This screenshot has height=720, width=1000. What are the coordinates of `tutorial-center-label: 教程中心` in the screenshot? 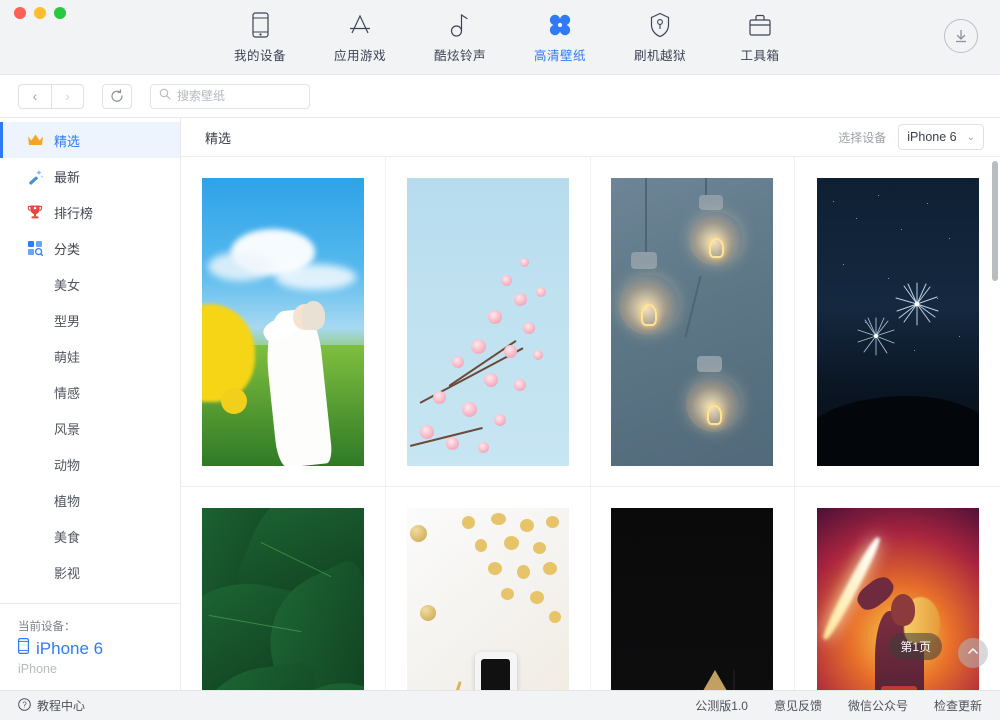 It's located at (61, 706).